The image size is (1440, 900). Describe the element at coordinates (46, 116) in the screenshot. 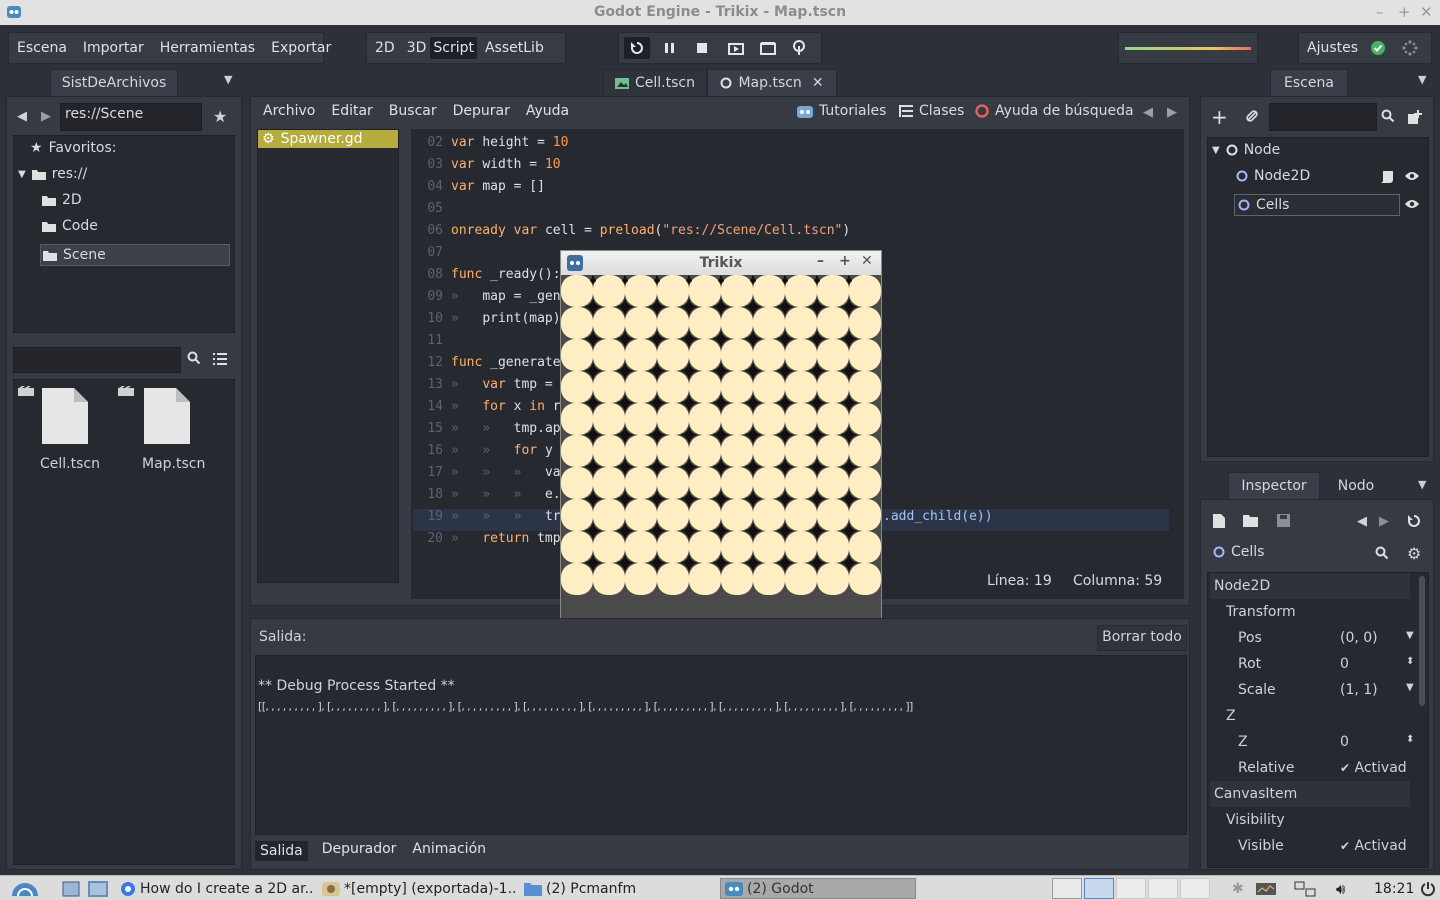

I see `forward-arrow-icon: ▶` at that location.